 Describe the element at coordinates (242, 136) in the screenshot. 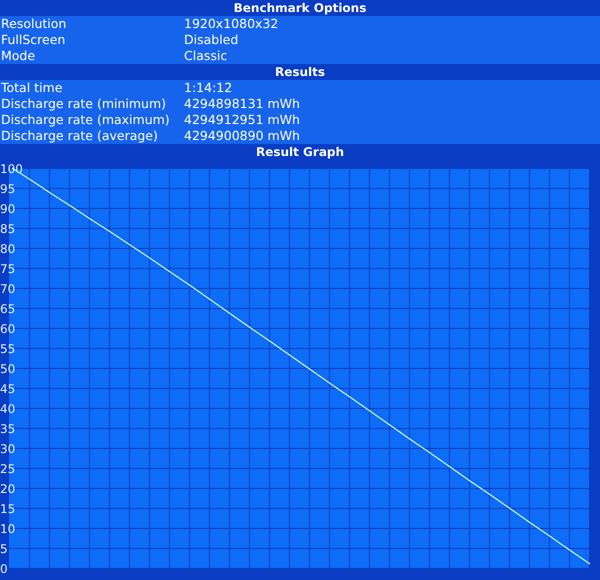

I see `row-value: 4294900890 mWh` at that location.